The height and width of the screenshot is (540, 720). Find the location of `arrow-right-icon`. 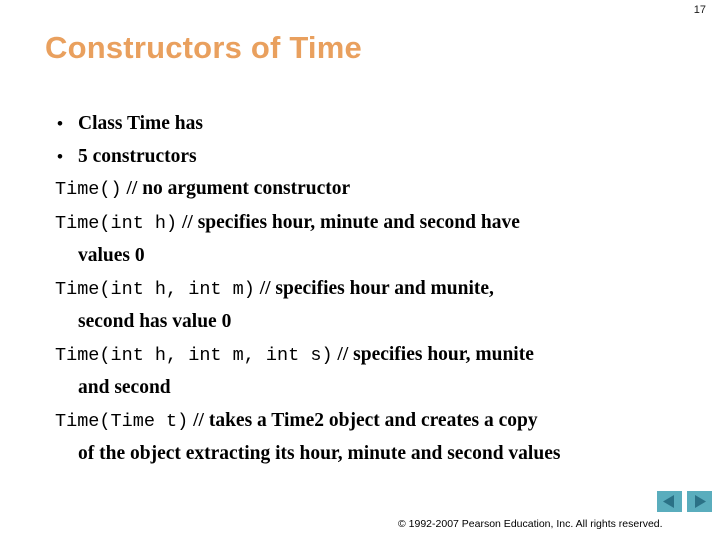

arrow-right-icon is located at coordinates (699, 501).